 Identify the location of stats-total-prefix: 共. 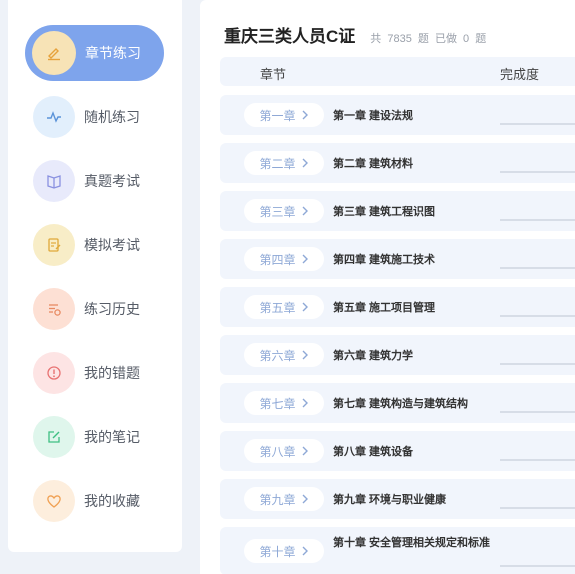
(376, 39).